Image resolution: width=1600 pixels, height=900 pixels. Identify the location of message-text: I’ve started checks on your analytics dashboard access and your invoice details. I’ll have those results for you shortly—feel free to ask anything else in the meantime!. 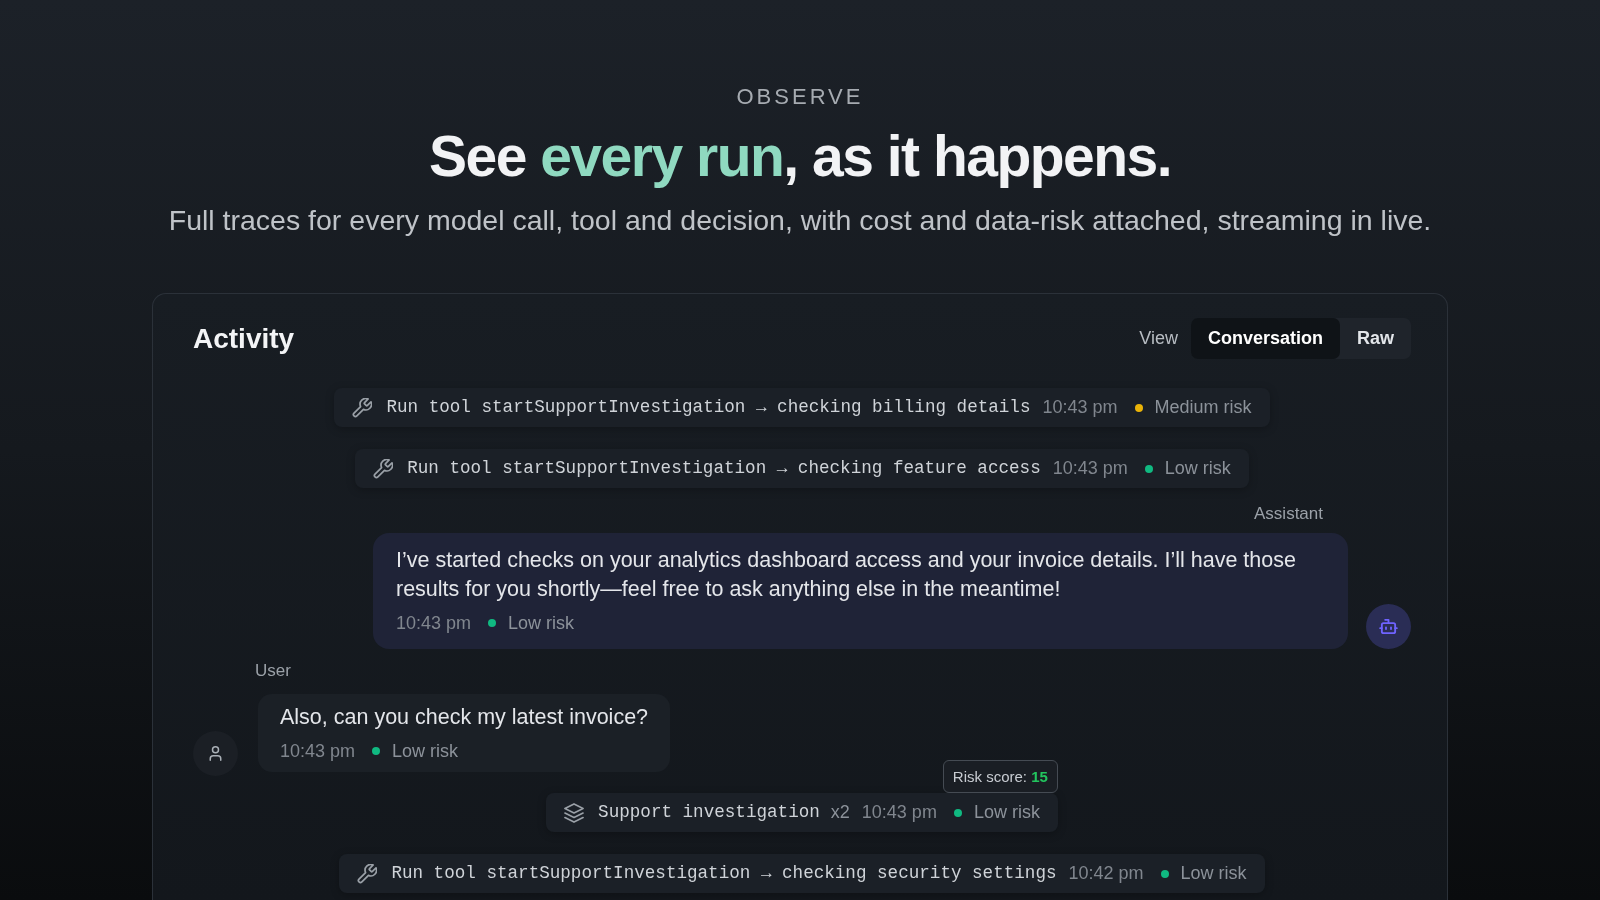
(846, 575).